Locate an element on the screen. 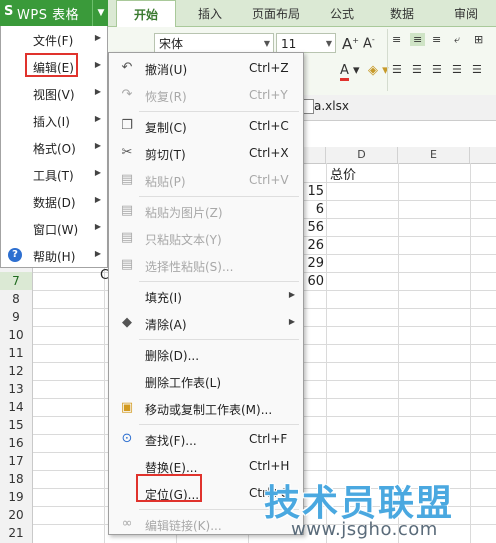 This screenshot has height=543, width=496. menu-item-undo: ↶ 撤消(U) Ctrl+Z is located at coordinates (206, 68).